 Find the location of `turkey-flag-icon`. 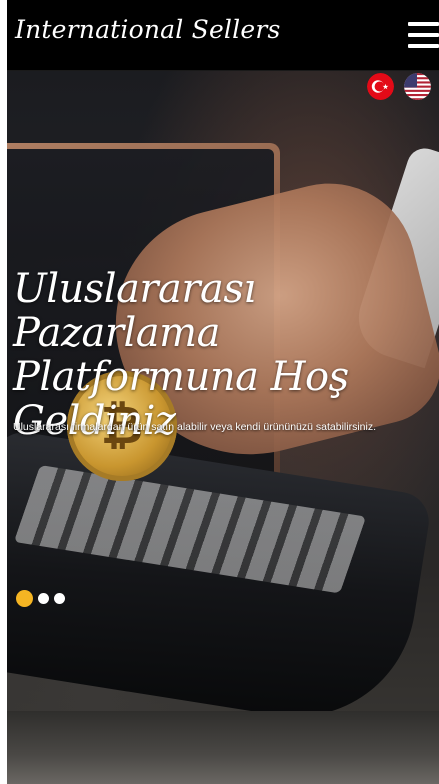

turkey-flag-icon is located at coordinates (380, 86).